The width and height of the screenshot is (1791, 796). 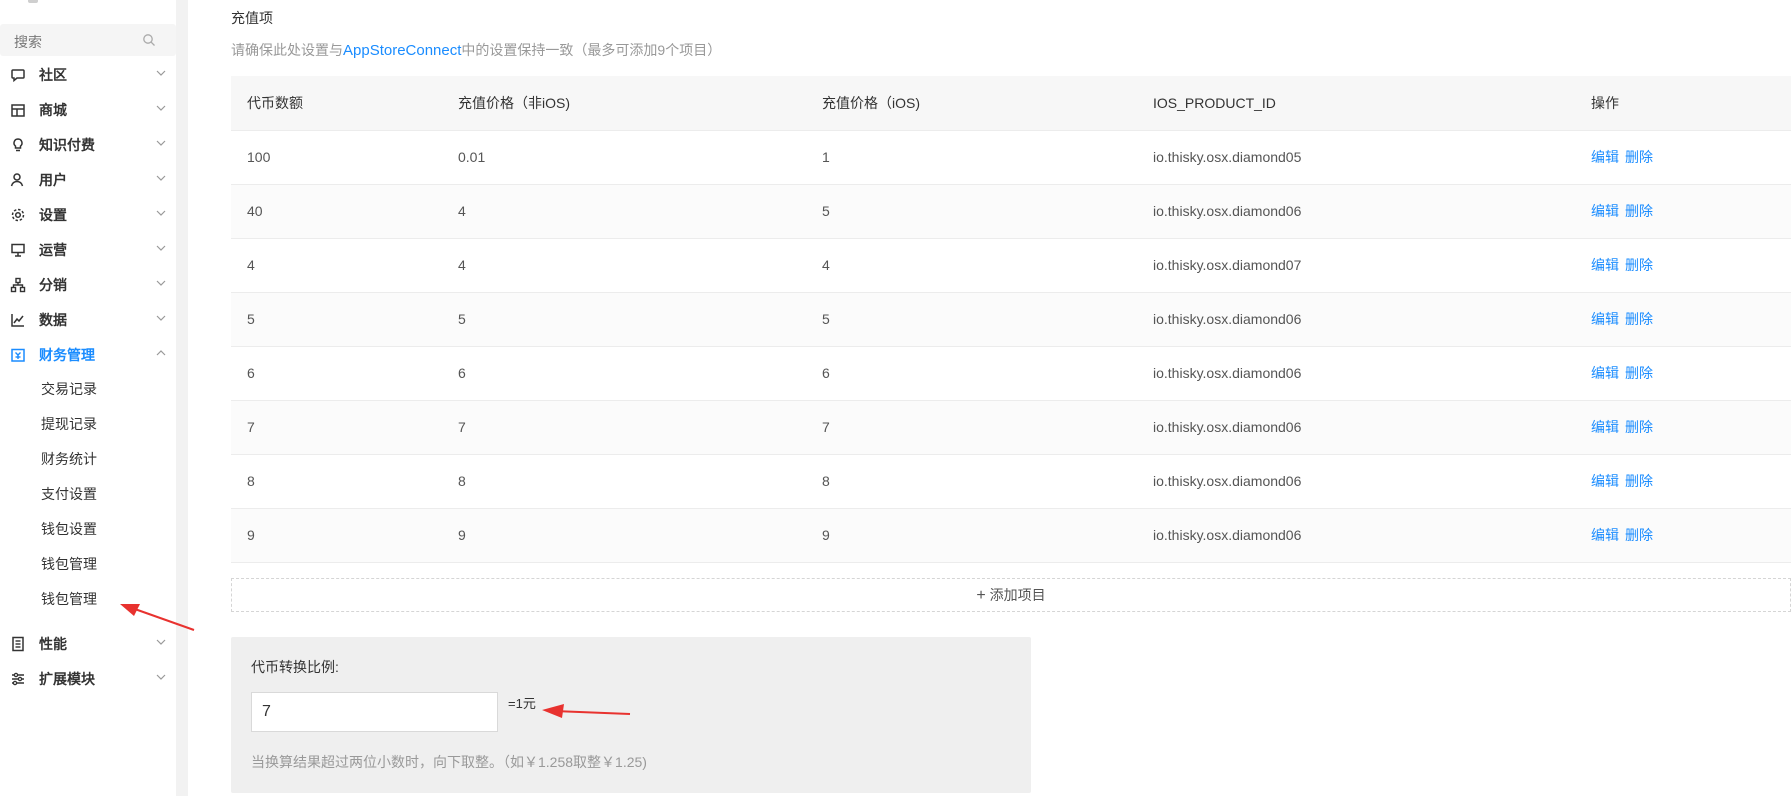 I want to click on menu-item-extensions: 扩展模块, so click(x=88, y=679).